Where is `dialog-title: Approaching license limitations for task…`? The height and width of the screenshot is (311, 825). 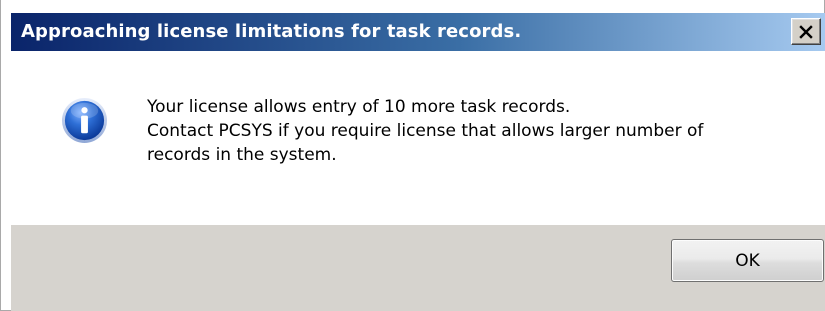 dialog-title: Approaching license limitations for task… is located at coordinates (271, 31).